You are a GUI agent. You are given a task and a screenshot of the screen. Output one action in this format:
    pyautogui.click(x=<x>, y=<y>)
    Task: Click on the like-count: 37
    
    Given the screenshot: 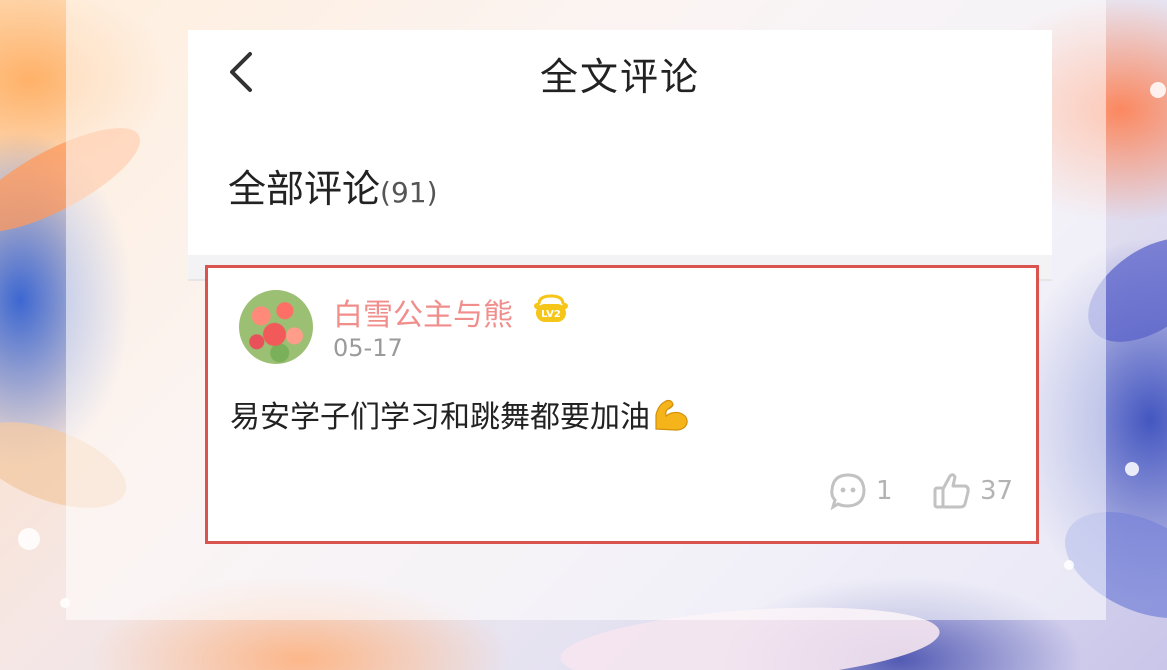 What is the action you would take?
    pyautogui.click(x=997, y=491)
    